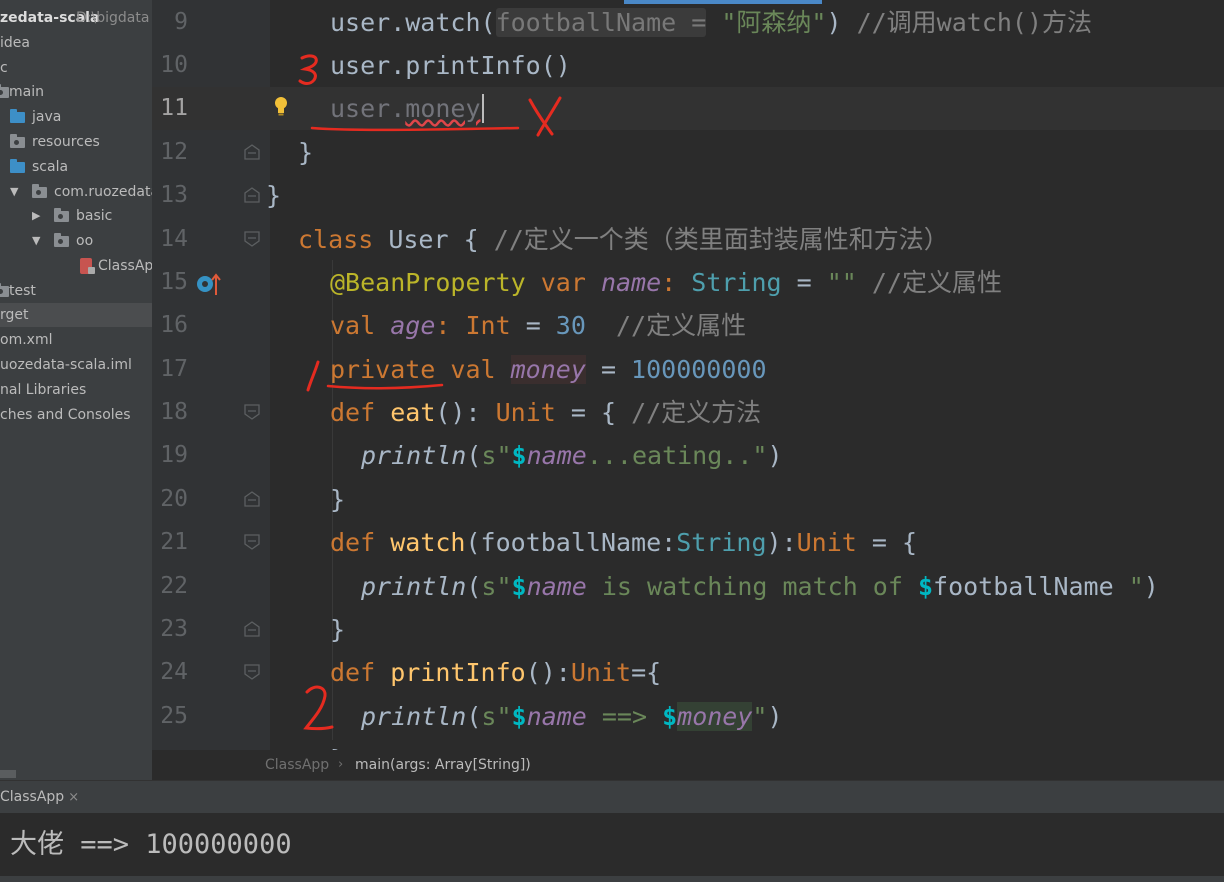  I want to click on tree-item-idea: idea, so click(76, 43).